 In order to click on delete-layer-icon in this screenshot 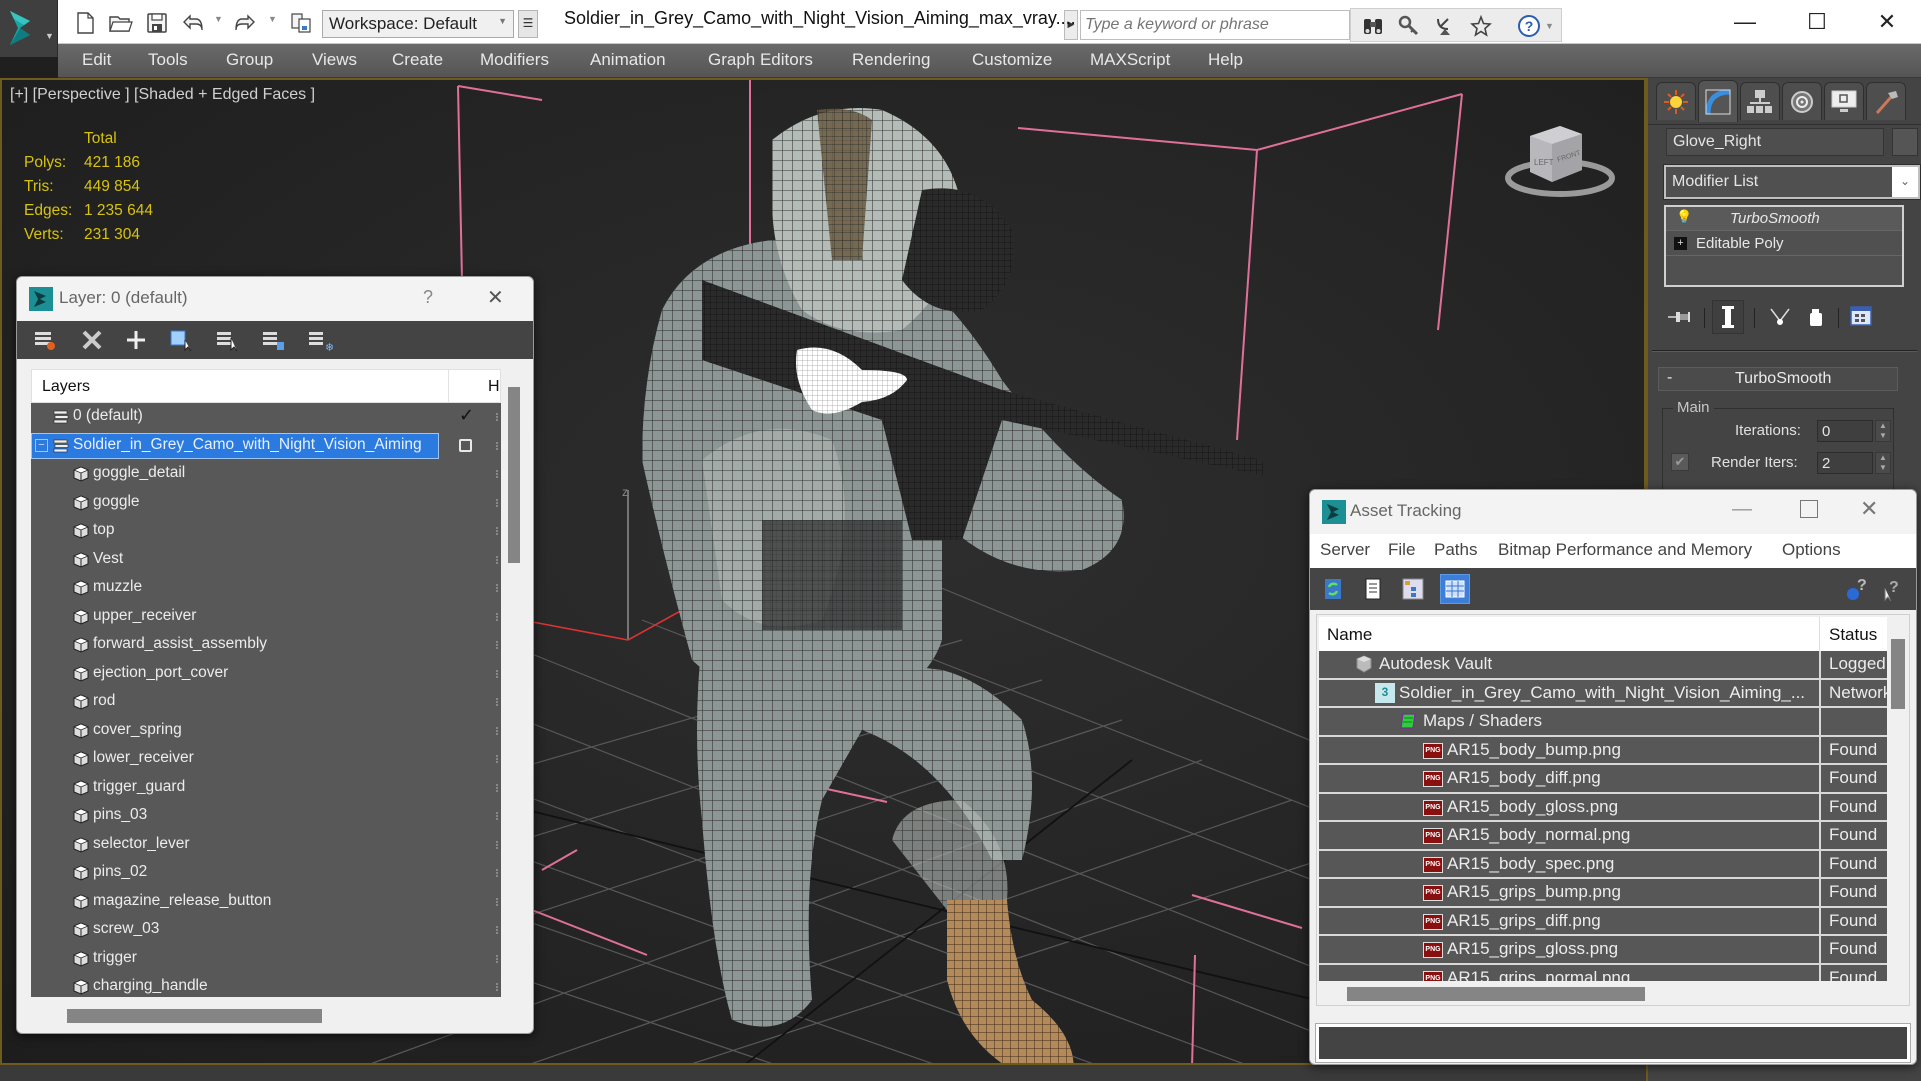, I will do `click(92, 340)`.